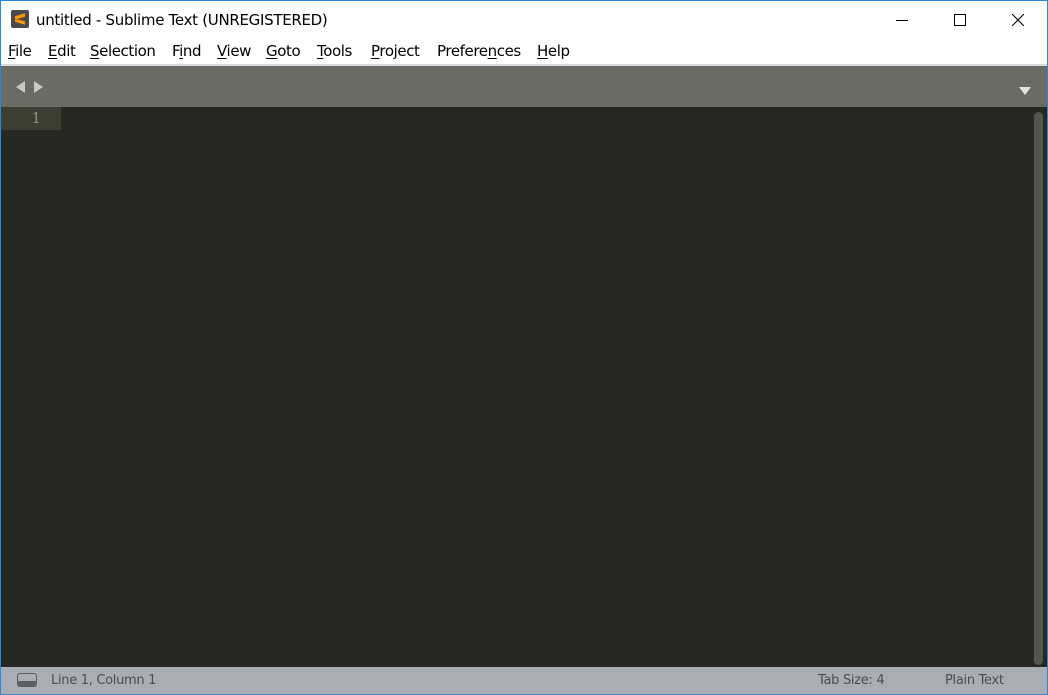  I want to click on close-button, so click(1018, 20).